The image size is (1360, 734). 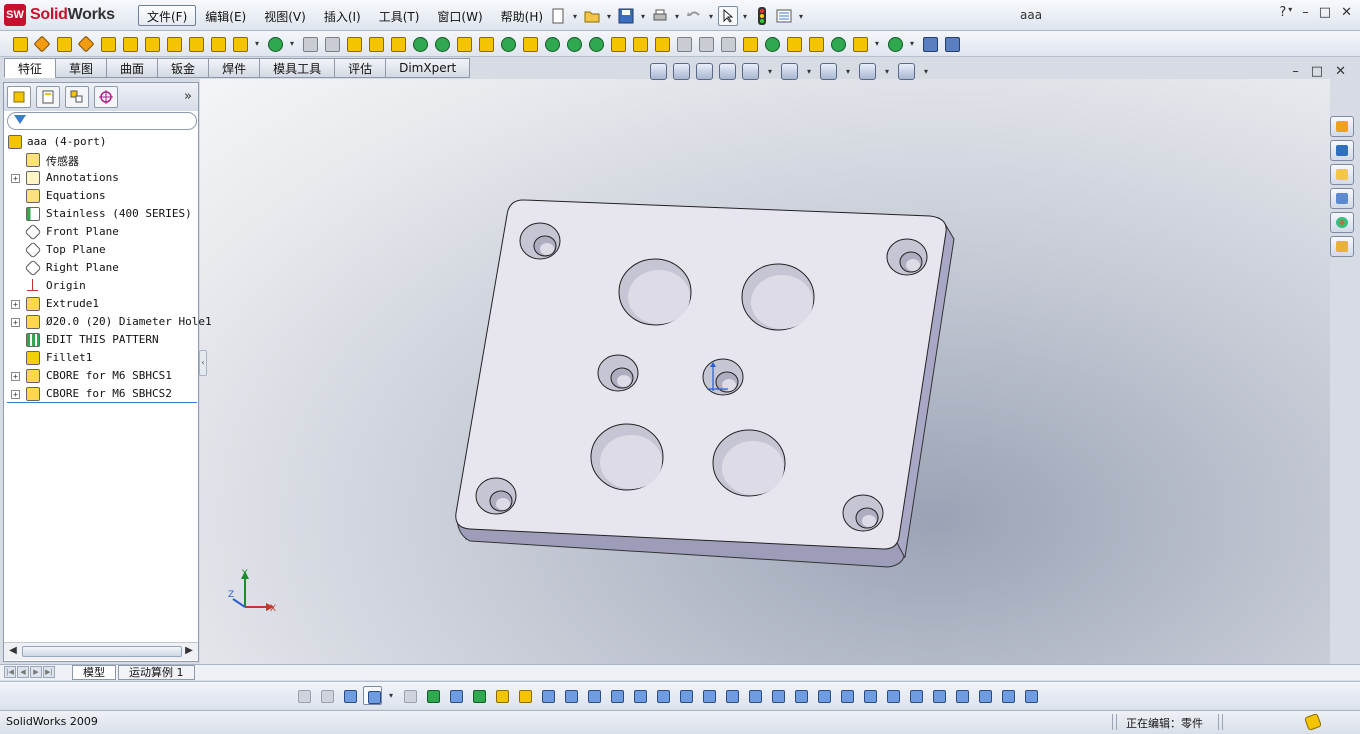 What do you see at coordinates (173, 43) in the screenshot?
I see `swept-cut-icon` at bounding box center [173, 43].